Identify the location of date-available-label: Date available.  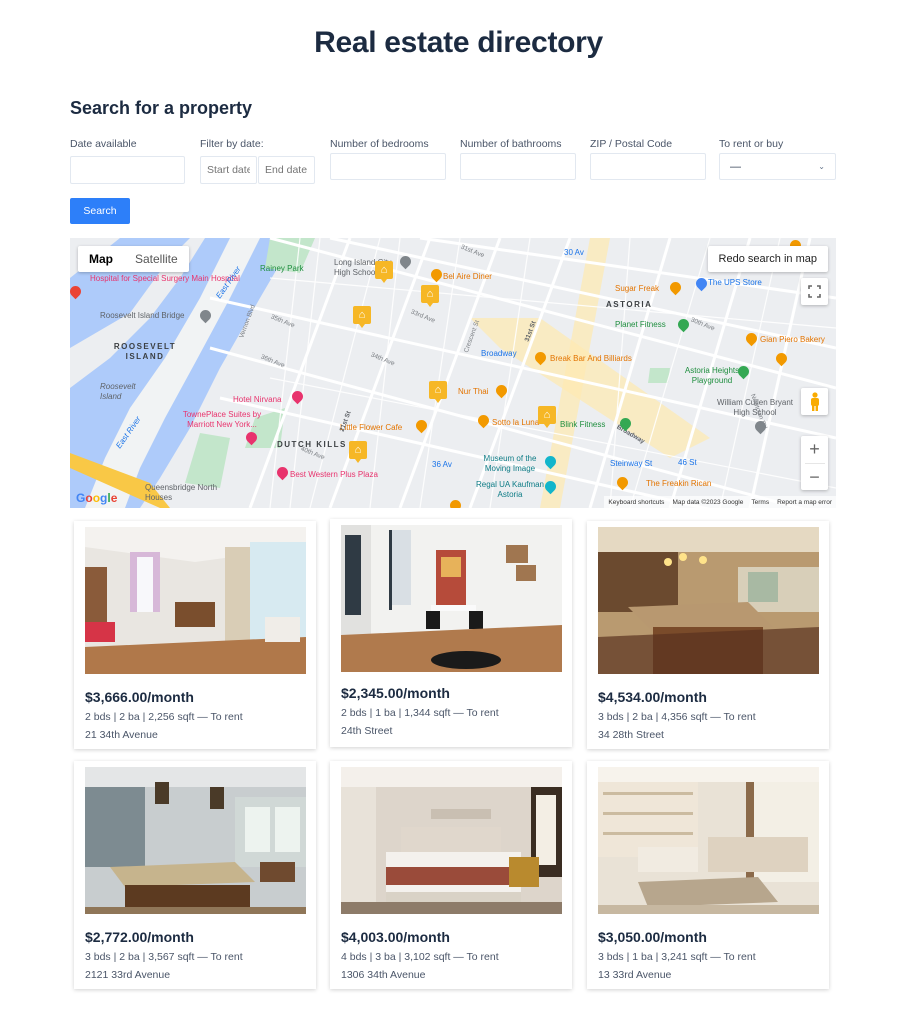
(103, 144).